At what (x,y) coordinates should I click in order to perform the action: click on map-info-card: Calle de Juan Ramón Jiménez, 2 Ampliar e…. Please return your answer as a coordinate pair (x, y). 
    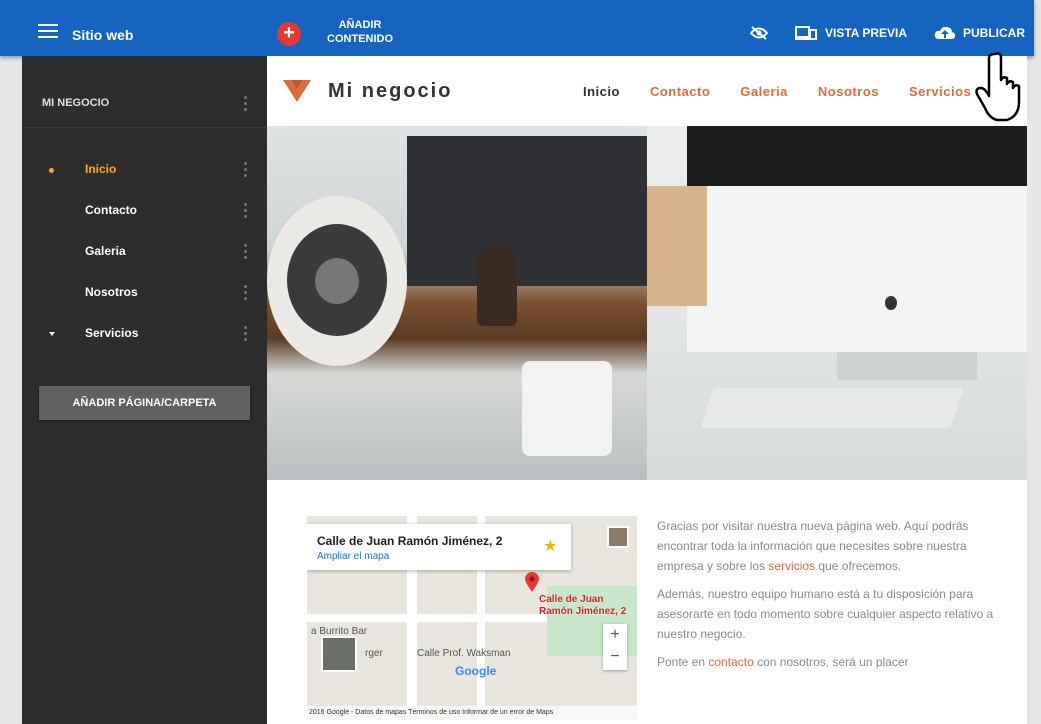
    Looking at the image, I should click on (439, 547).